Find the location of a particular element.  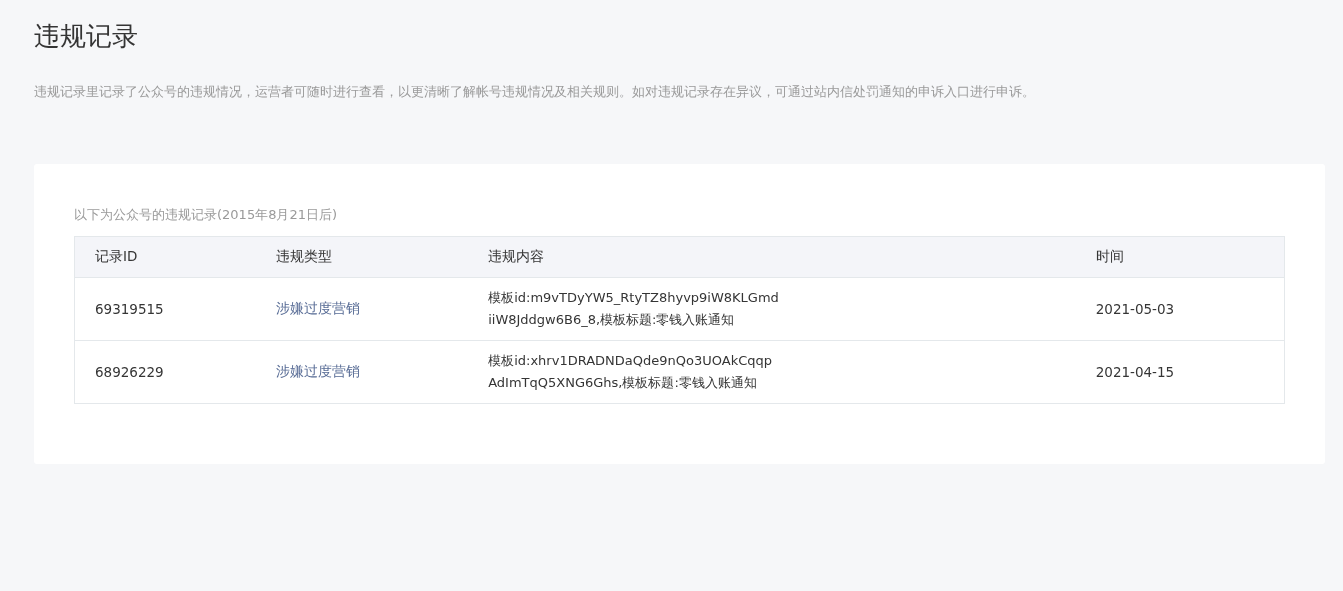

column-header: 违规类型 is located at coordinates (362, 257).